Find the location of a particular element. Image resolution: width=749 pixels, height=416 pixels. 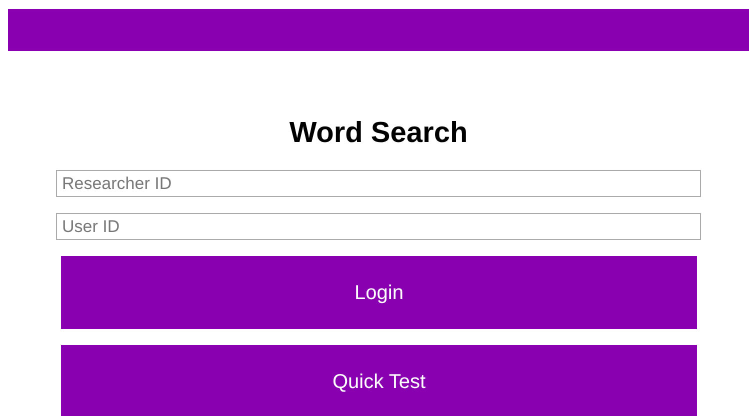

input-field: User ID is located at coordinates (378, 226).